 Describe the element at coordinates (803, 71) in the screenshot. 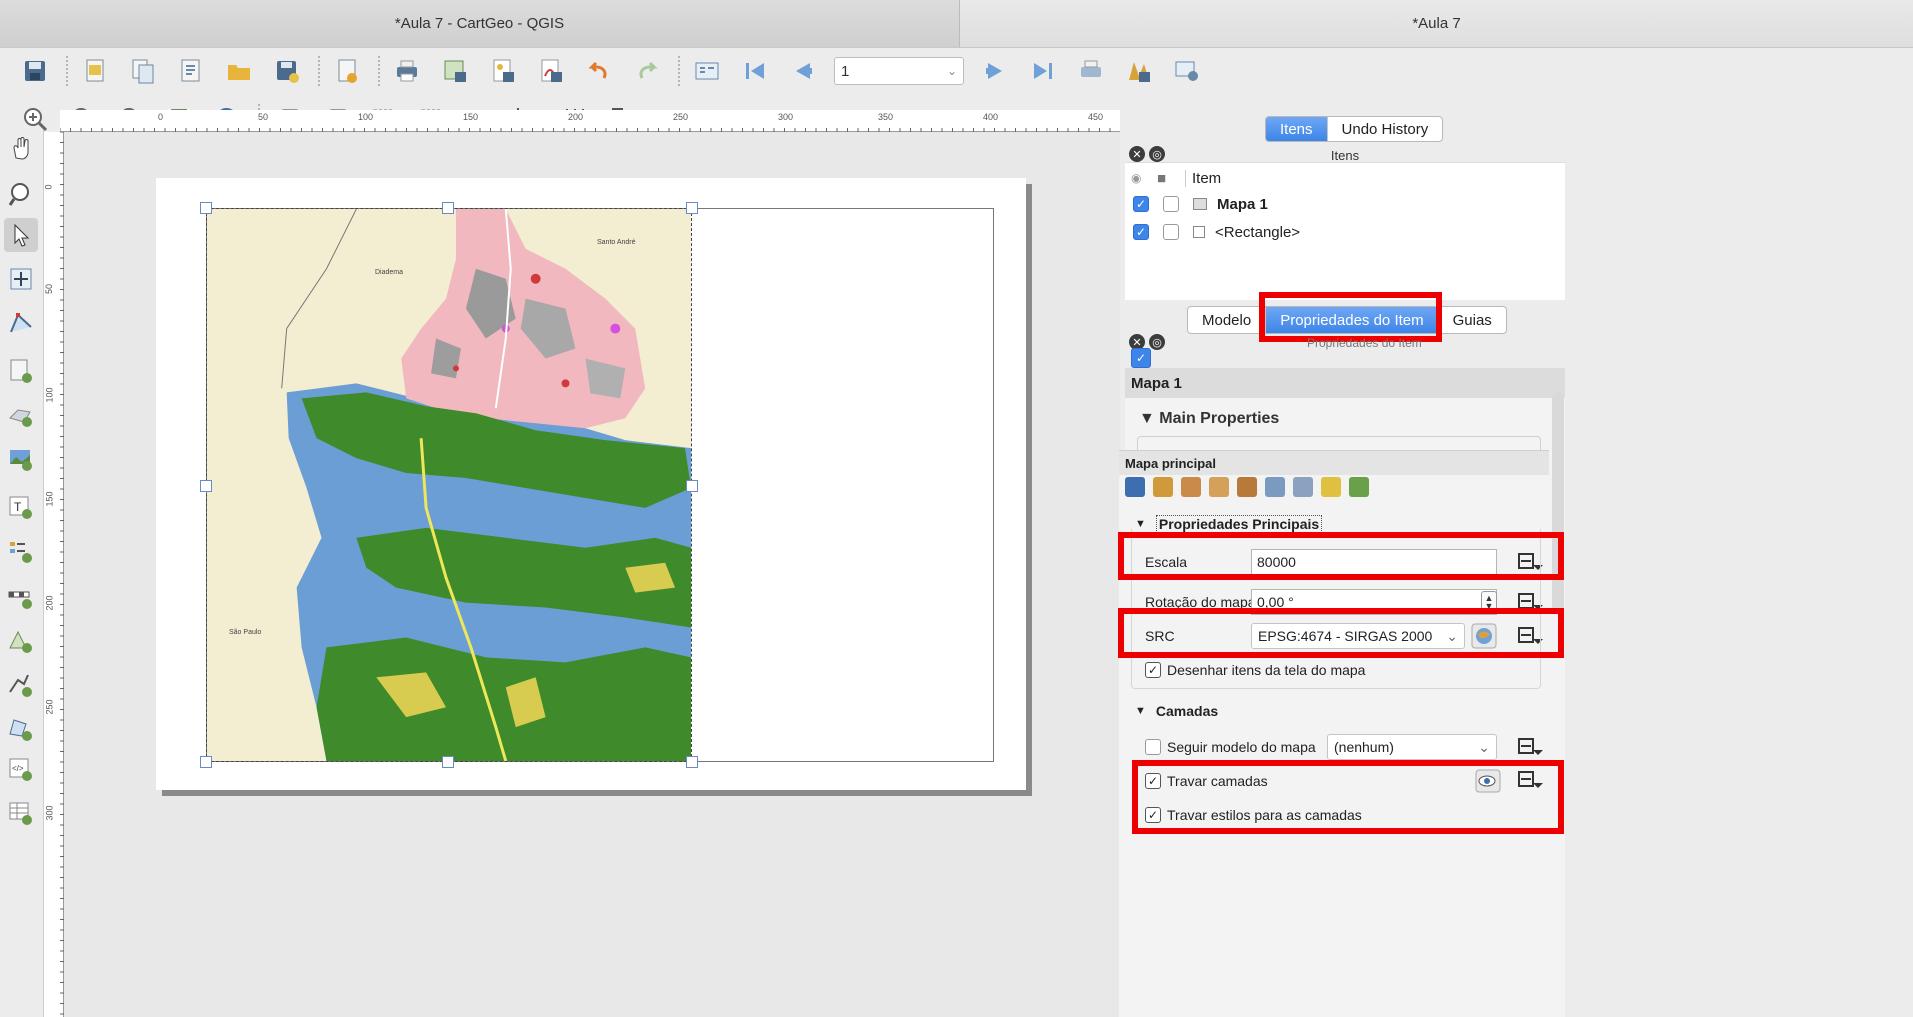

I see `previous-feature-icon` at that location.